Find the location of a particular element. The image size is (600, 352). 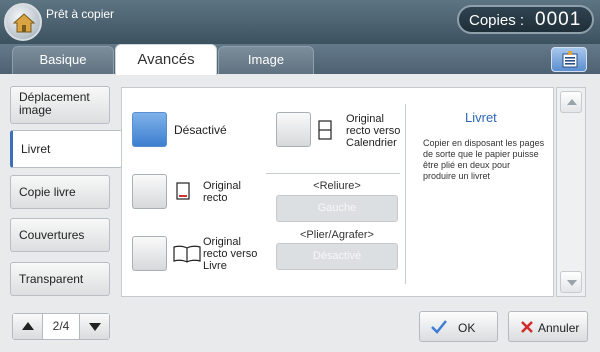

reliure-gauche-button: Gauche is located at coordinates (337, 208).